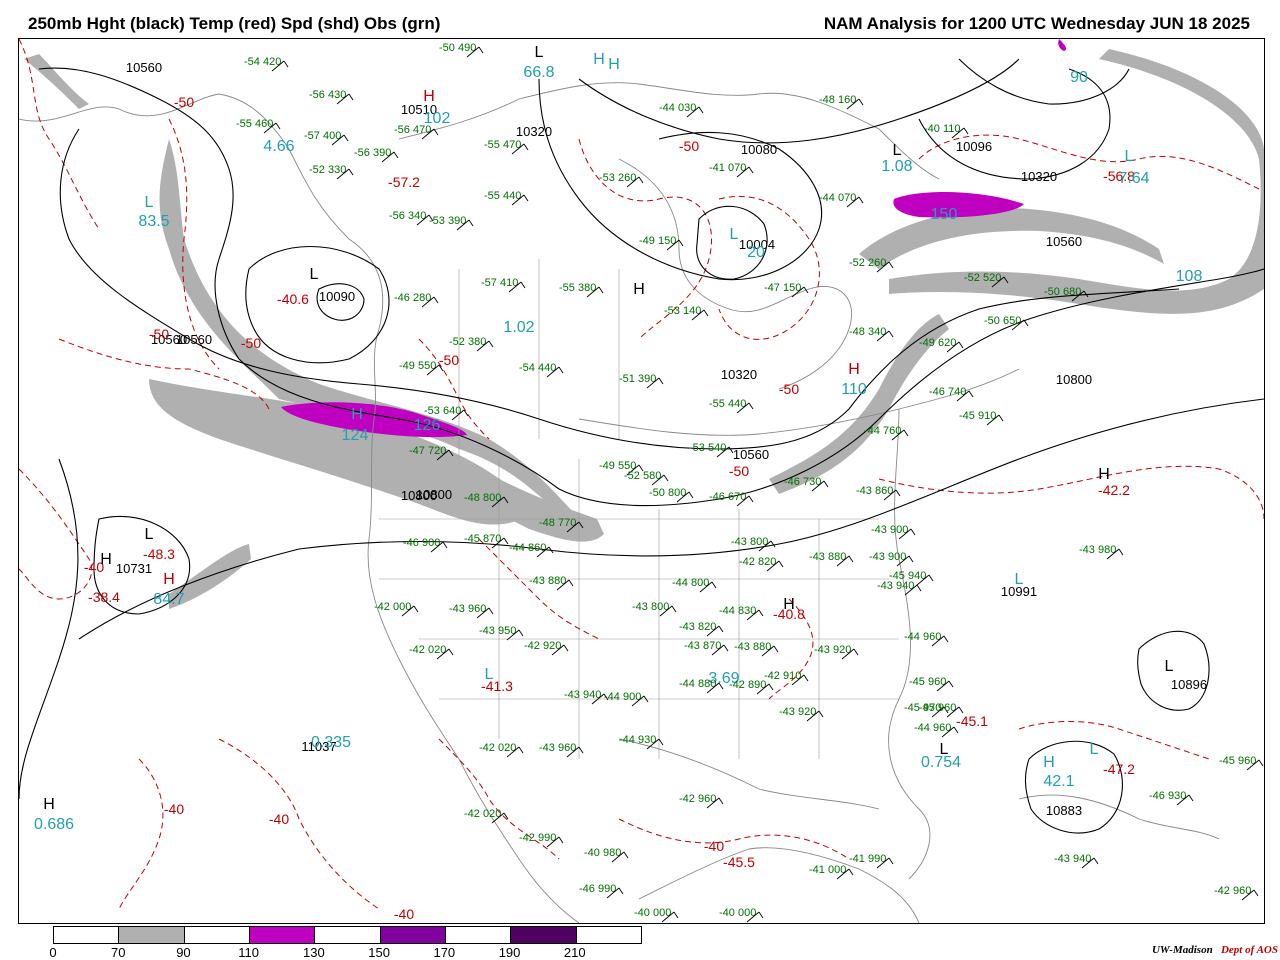 The width and height of the screenshot is (1280, 960). What do you see at coordinates (1119, 769) in the screenshot?
I see `temperature-label: -47.2` at bounding box center [1119, 769].